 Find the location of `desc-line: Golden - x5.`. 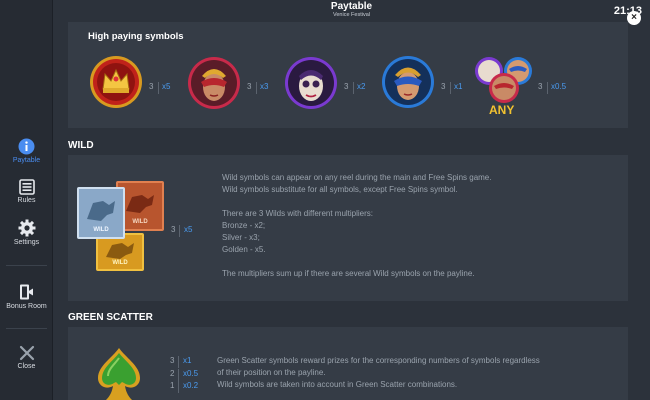

desc-line: Golden - x5. is located at coordinates (244, 249).